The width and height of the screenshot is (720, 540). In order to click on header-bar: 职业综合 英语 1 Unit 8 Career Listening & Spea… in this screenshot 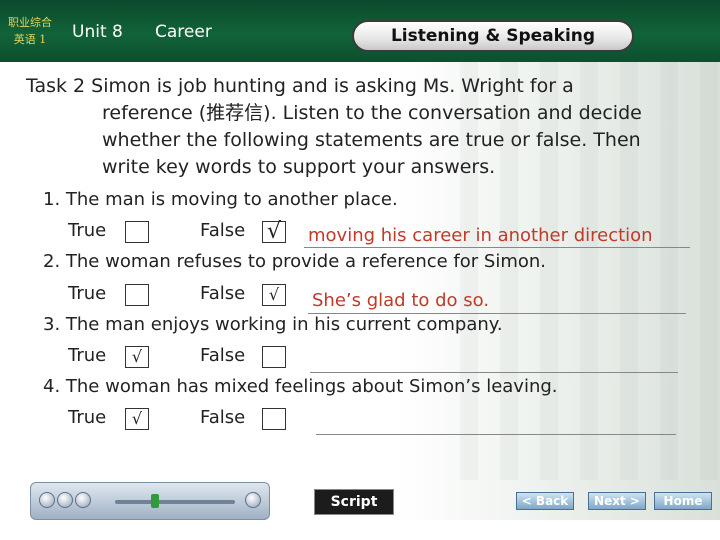, I will do `click(360, 31)`.